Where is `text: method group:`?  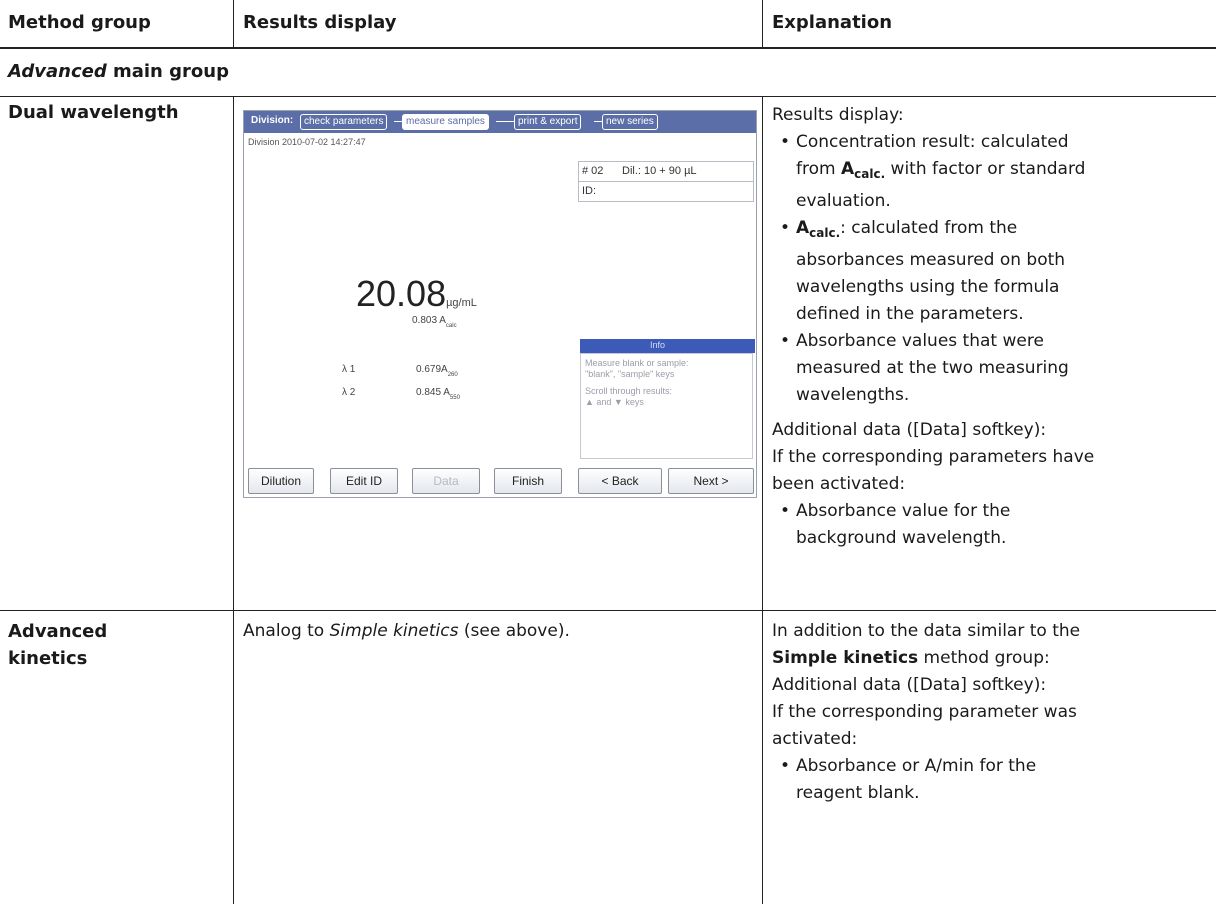
text: method group: is located at coordinates (984, 658).